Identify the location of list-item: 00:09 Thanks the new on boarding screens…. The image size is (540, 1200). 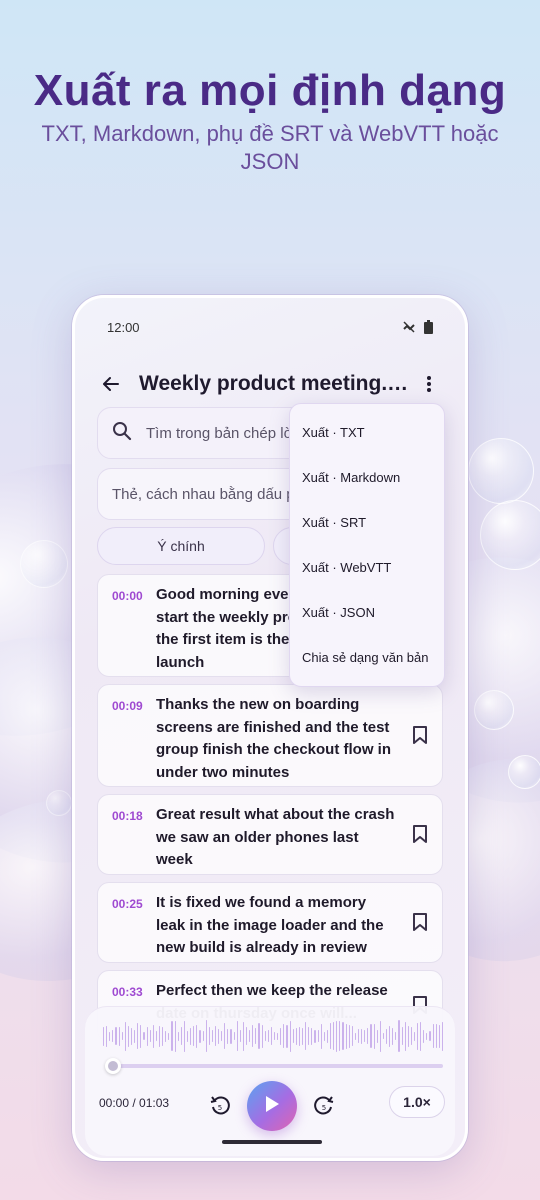
(270, 735).